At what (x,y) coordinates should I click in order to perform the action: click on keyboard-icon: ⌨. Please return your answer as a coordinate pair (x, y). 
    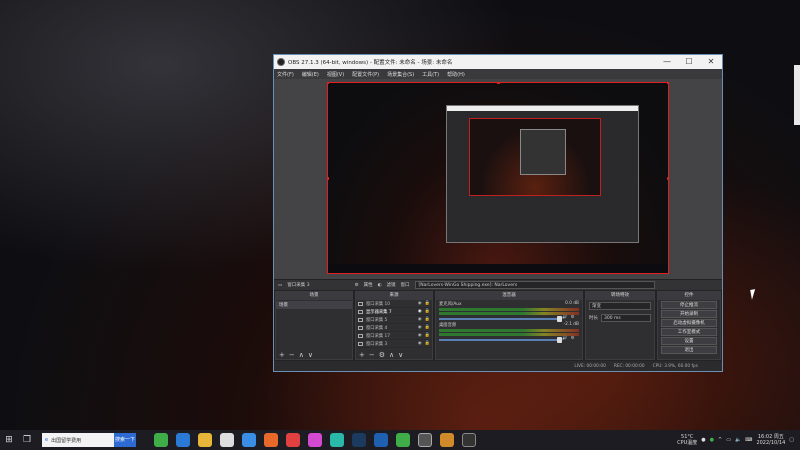
    Looking at the image, I should click on (748, 440).